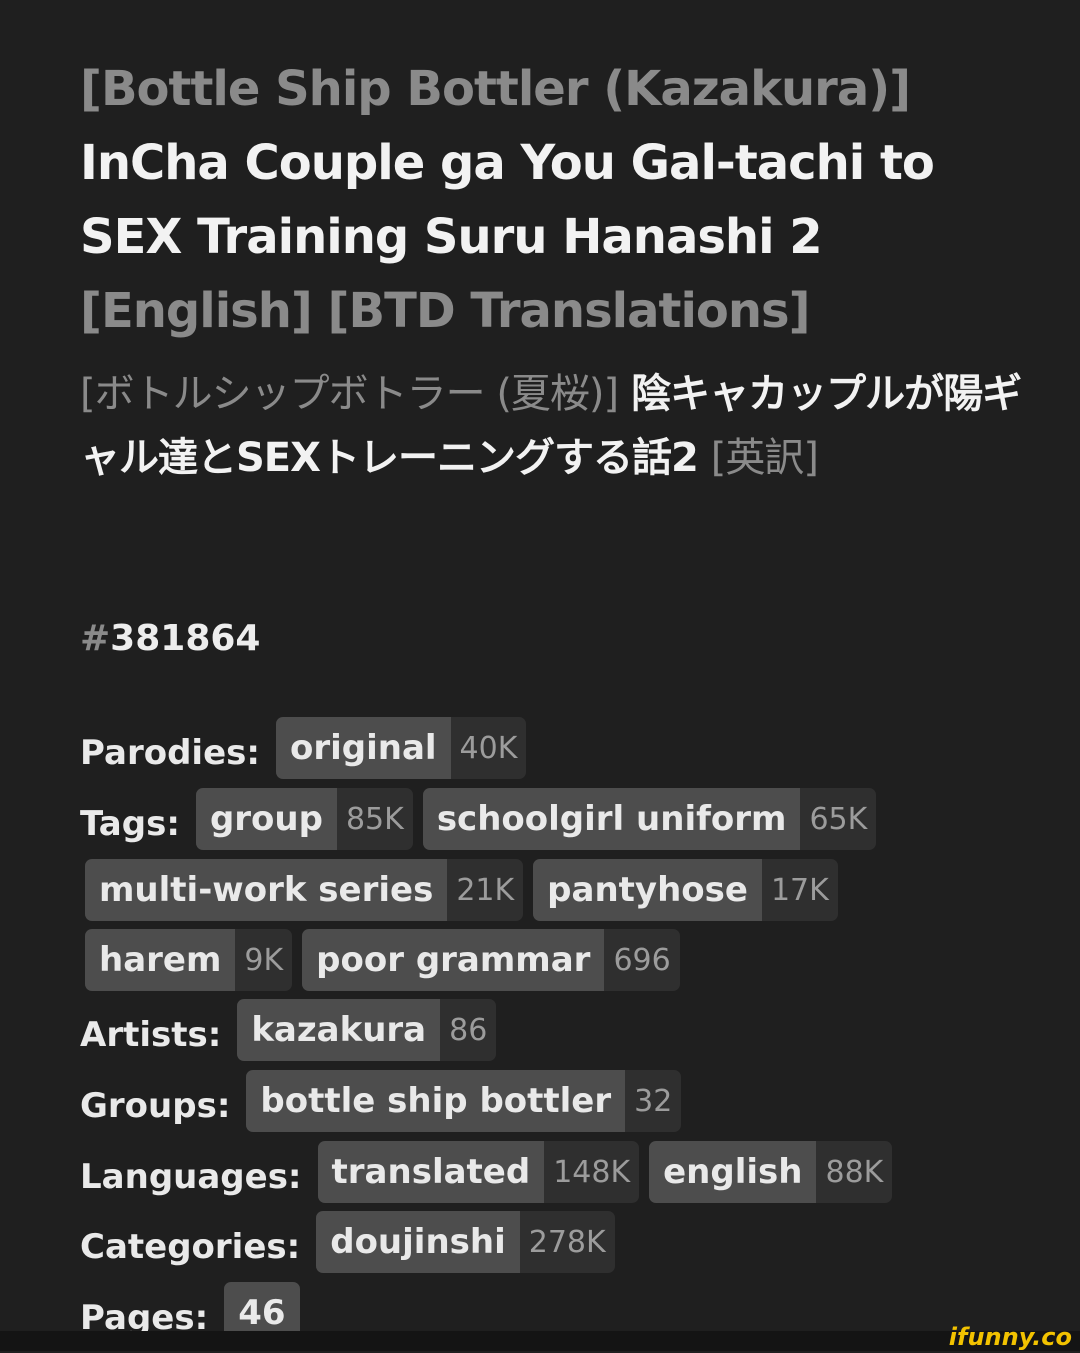  Describe the element at coordinates (266, 819) in the screenshot. I see `tag-name: group` at that location.